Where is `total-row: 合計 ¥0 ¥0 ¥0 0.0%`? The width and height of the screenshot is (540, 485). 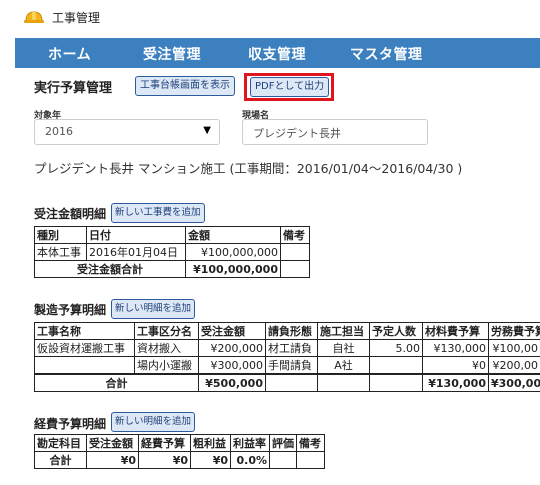 total-row: 合計 ¥0 ¥0 ¥0 0.0% is located at coordinates (179, 460).